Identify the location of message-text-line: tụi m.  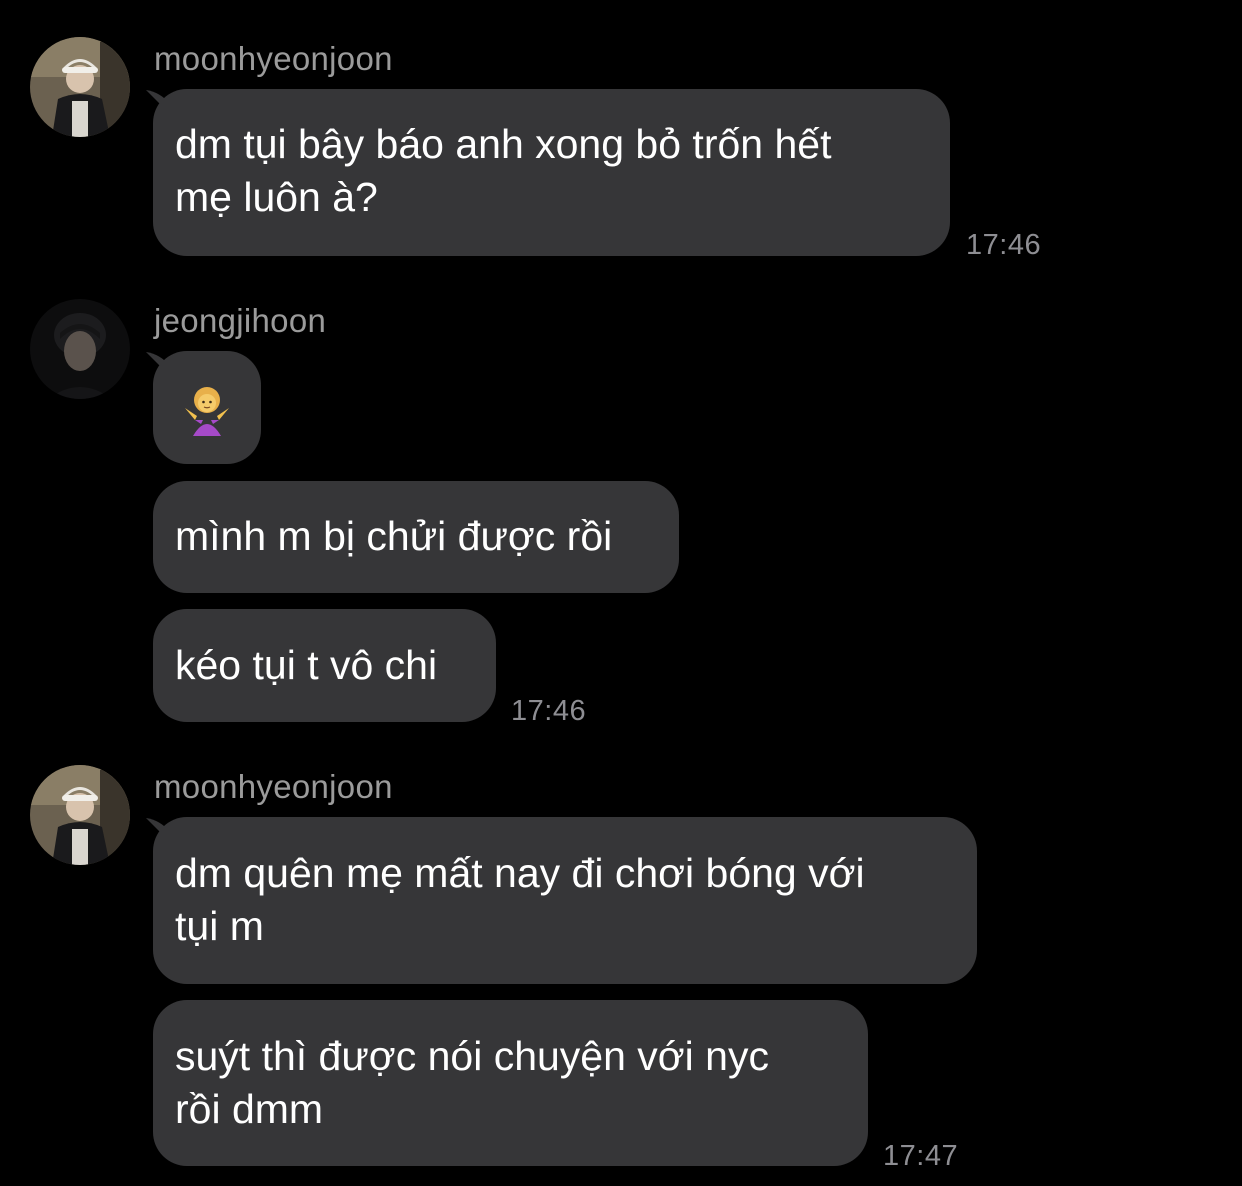
(219, 926).